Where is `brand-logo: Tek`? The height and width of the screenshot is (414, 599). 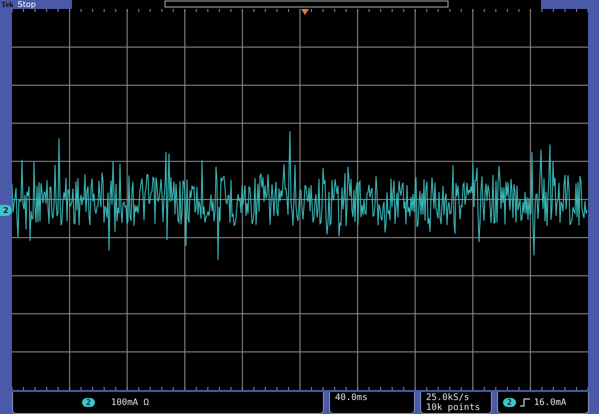
brand-logo: Tek is located at coordinates (7, 4).